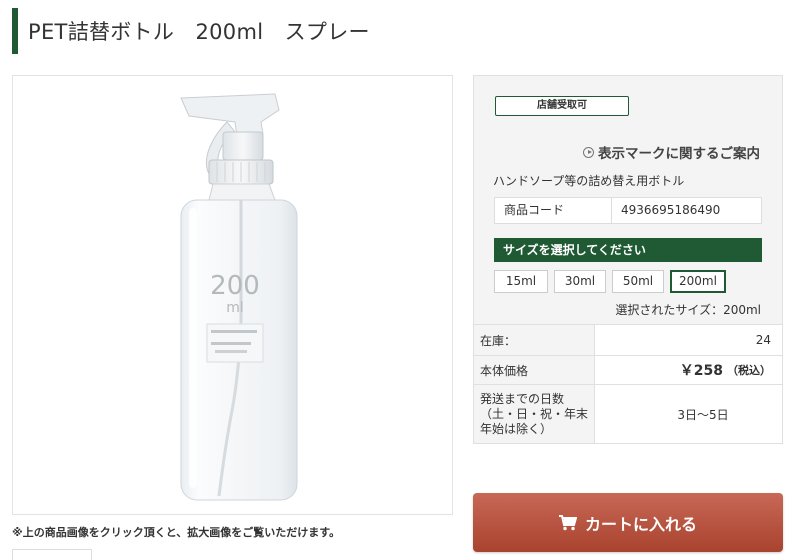 The height and width of the screenshot is (560, 800). I want to click on product-description: ハンドソープ等の詰め替え用ボトル, so click(589, 181).